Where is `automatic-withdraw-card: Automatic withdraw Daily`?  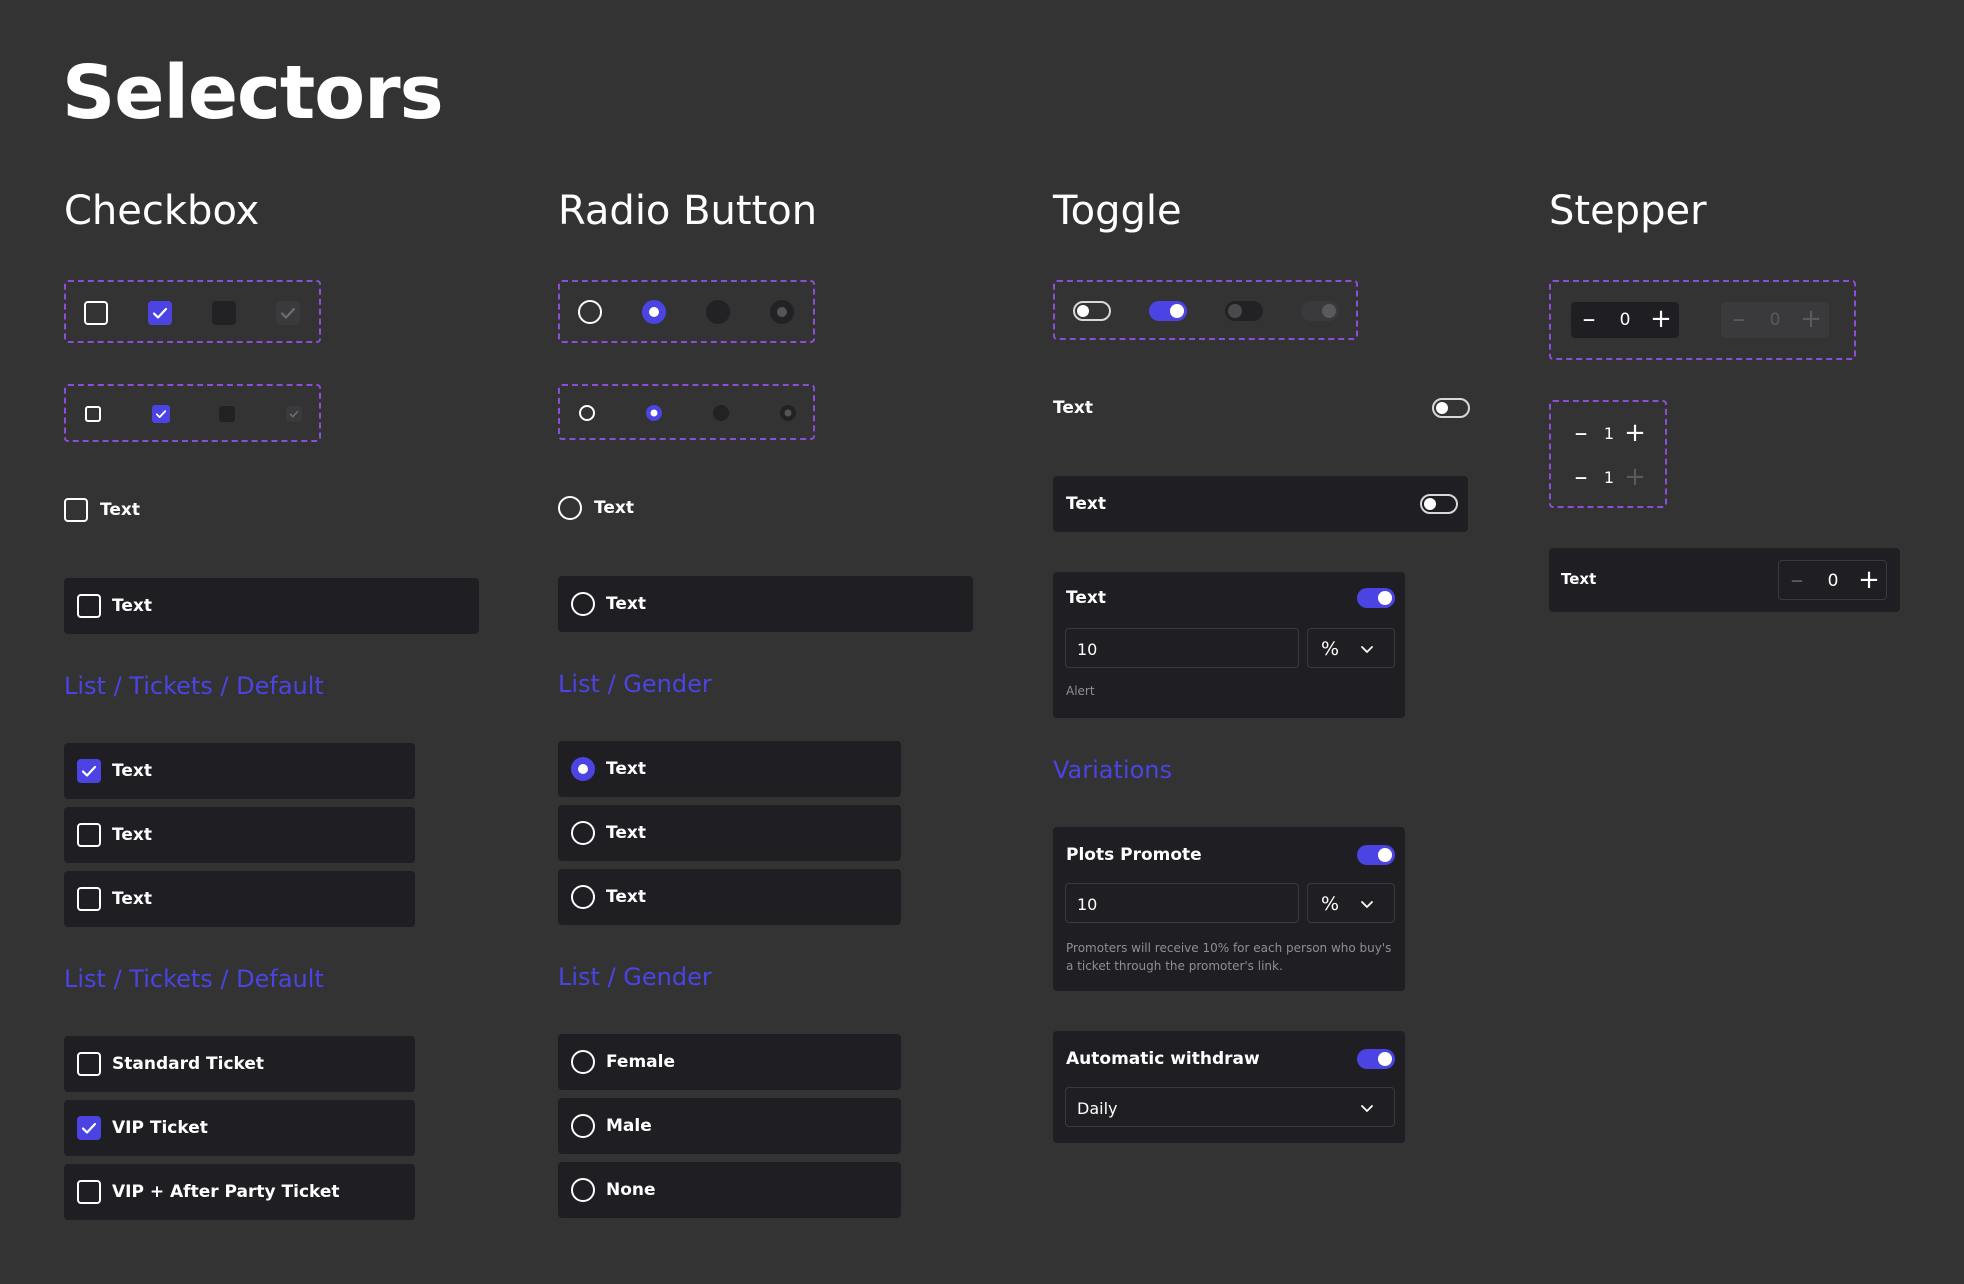 automatic-withdraw-card: Automatic withdraw Daily is located at coordinates (1229, 1087).